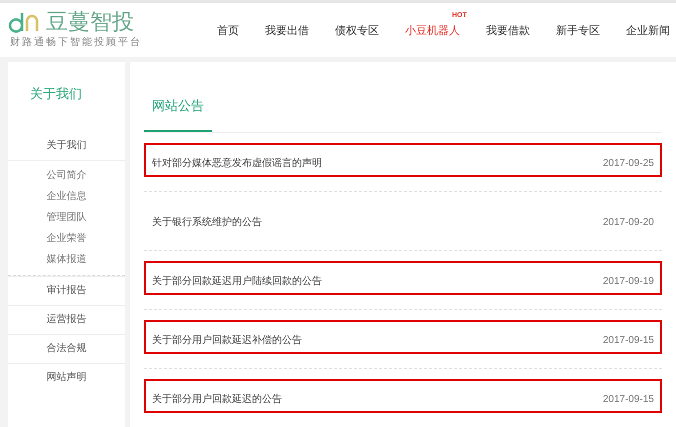 The height and width of the screenshot is (427, 676). I want to click on notice-date: 2017-09-25, so click(628, 163).